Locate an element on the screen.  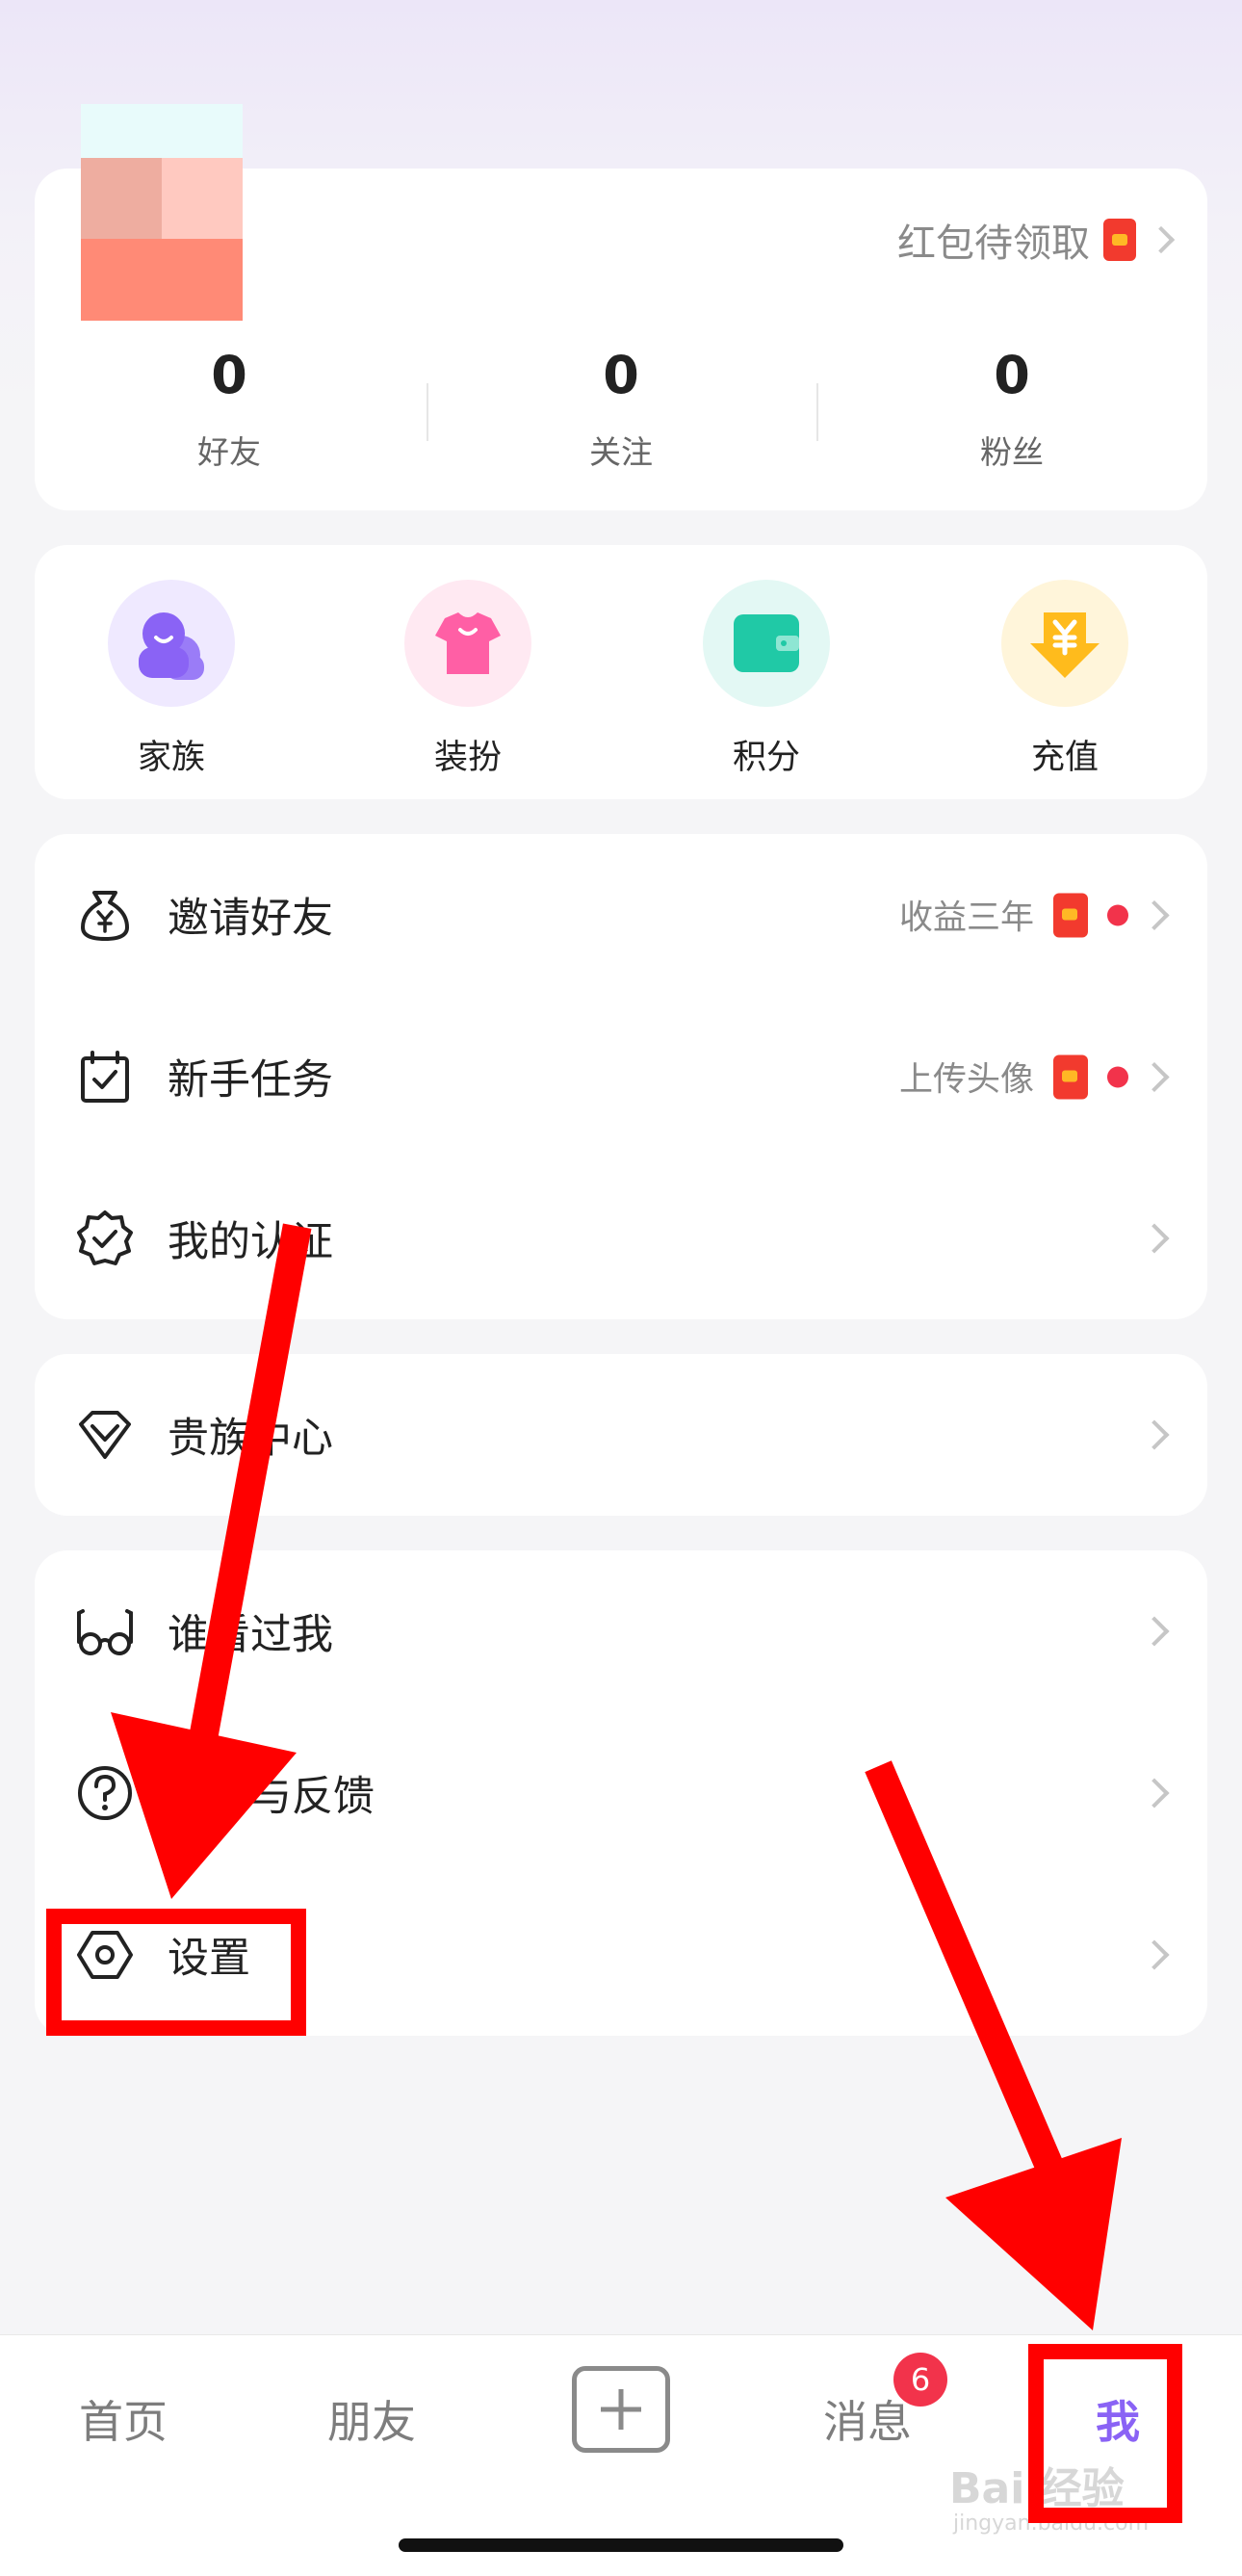
stat-fans-label: 粉丝 is located at coordinates (1012, 452).